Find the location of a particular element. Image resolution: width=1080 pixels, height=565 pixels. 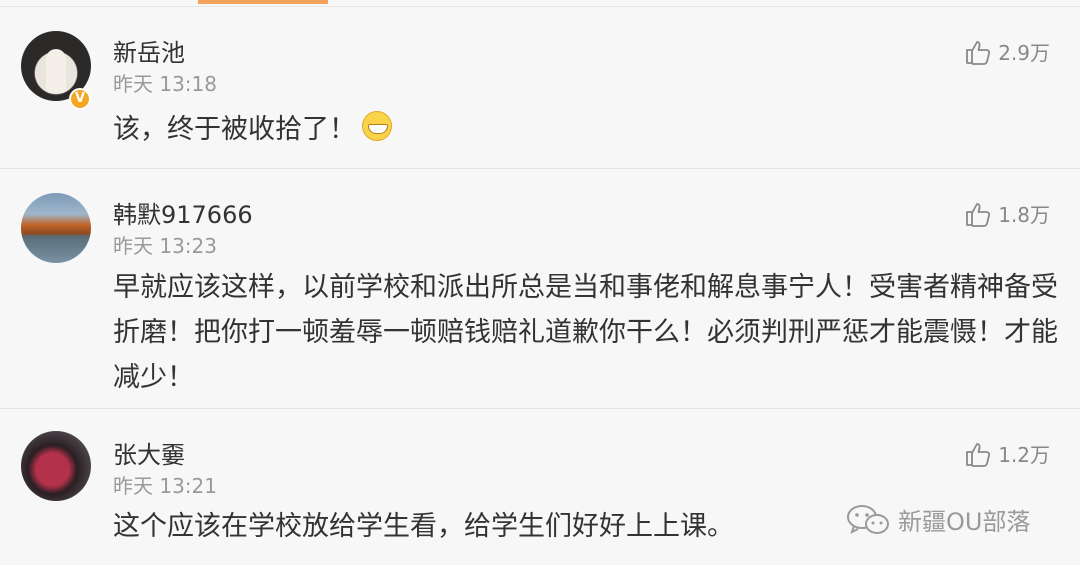

top-tab-bar is located at coordinates (540, 3).